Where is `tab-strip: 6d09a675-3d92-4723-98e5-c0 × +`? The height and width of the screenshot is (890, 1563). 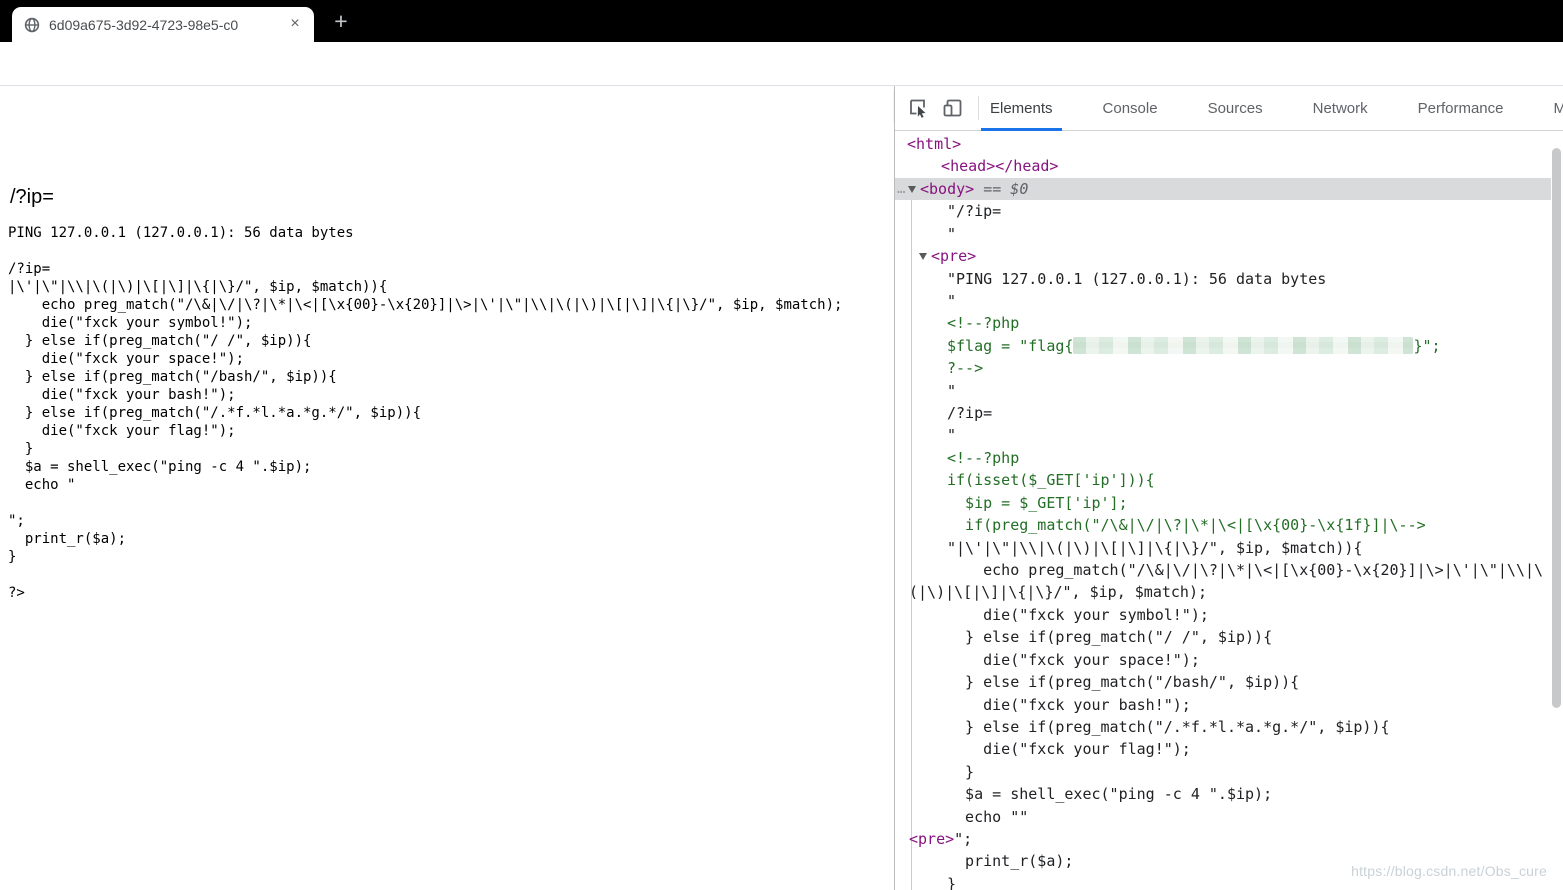 tab-strip: 6d09a675-3d92-4723-98e5-c0 × + is located at coordinates (781, 21).